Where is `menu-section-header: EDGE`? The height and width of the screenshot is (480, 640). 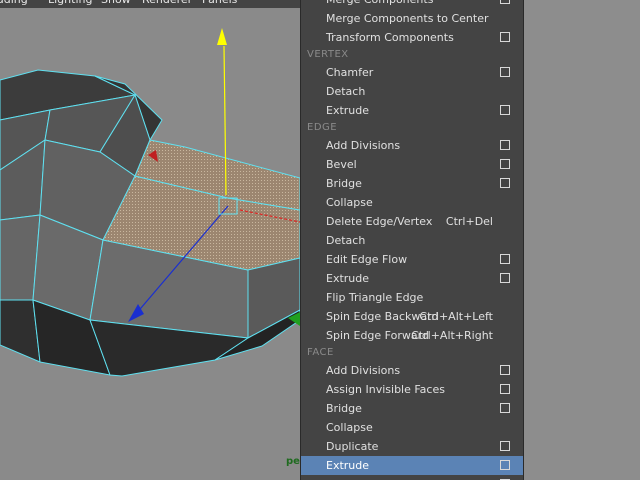
menu-section-header: EDGE is located at coordinates (322, 127).